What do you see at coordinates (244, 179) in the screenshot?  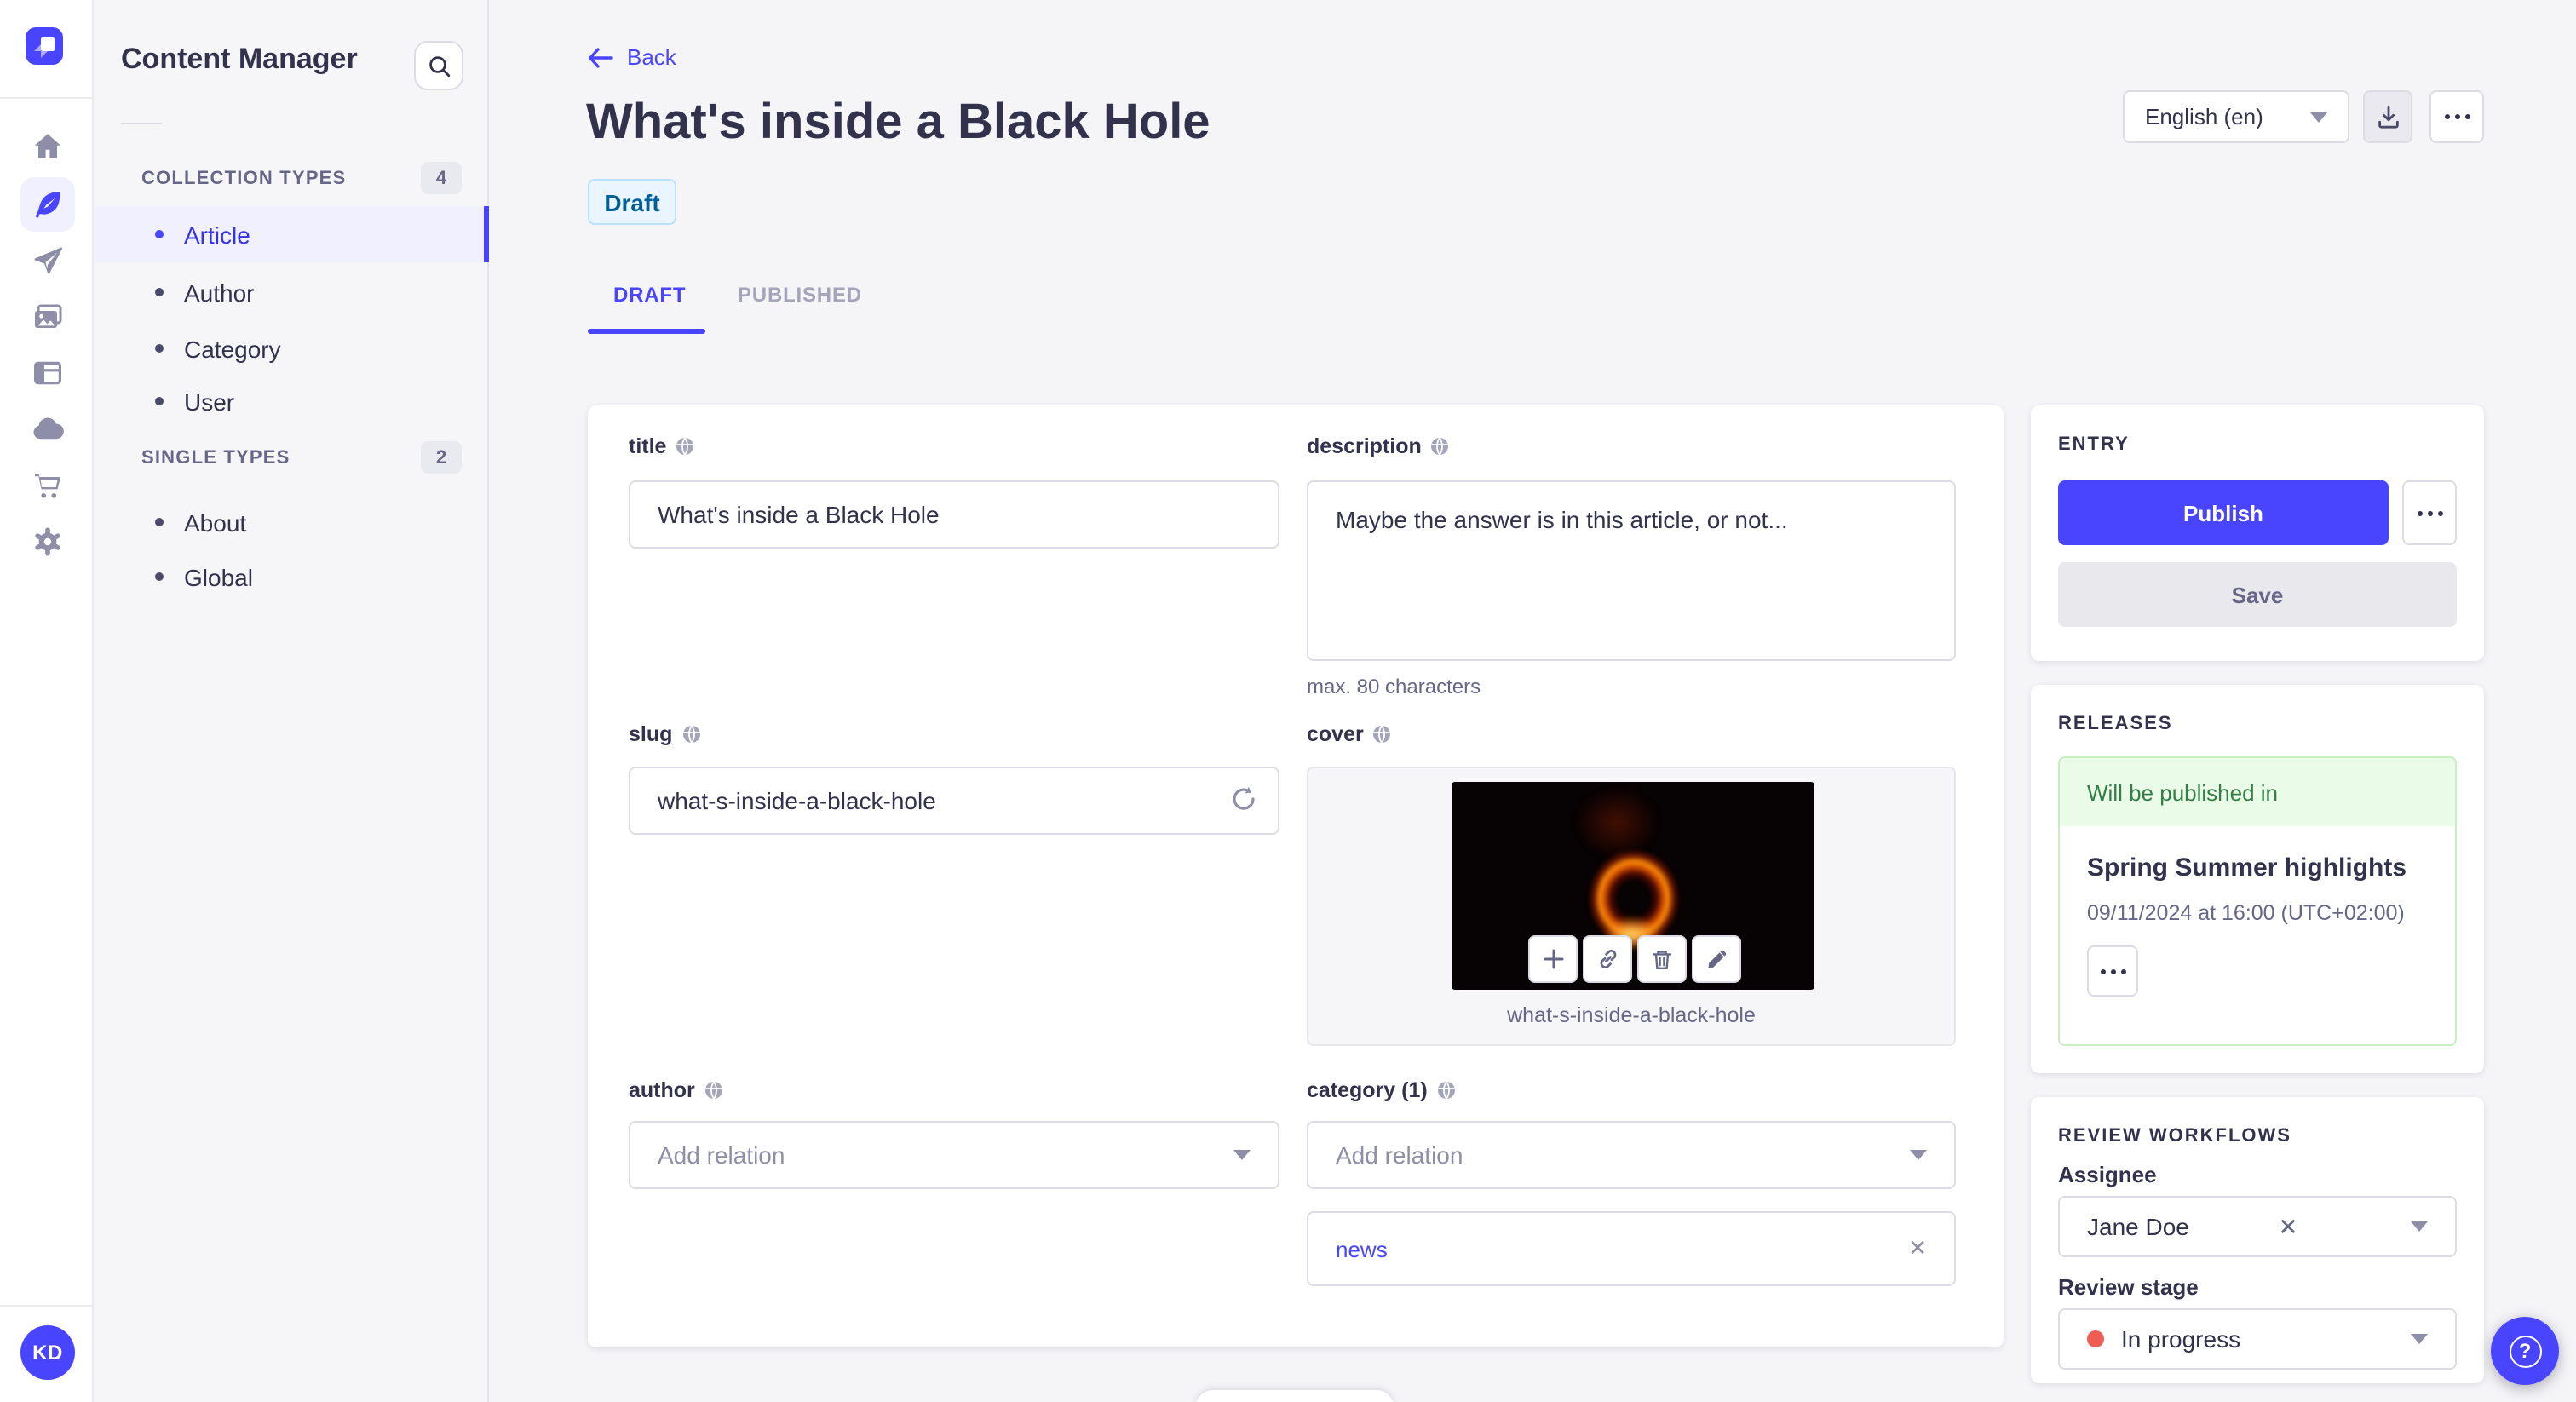 I see `section-label-collection-types: COLLECTION TYPES` at bounding box center [244, 179].